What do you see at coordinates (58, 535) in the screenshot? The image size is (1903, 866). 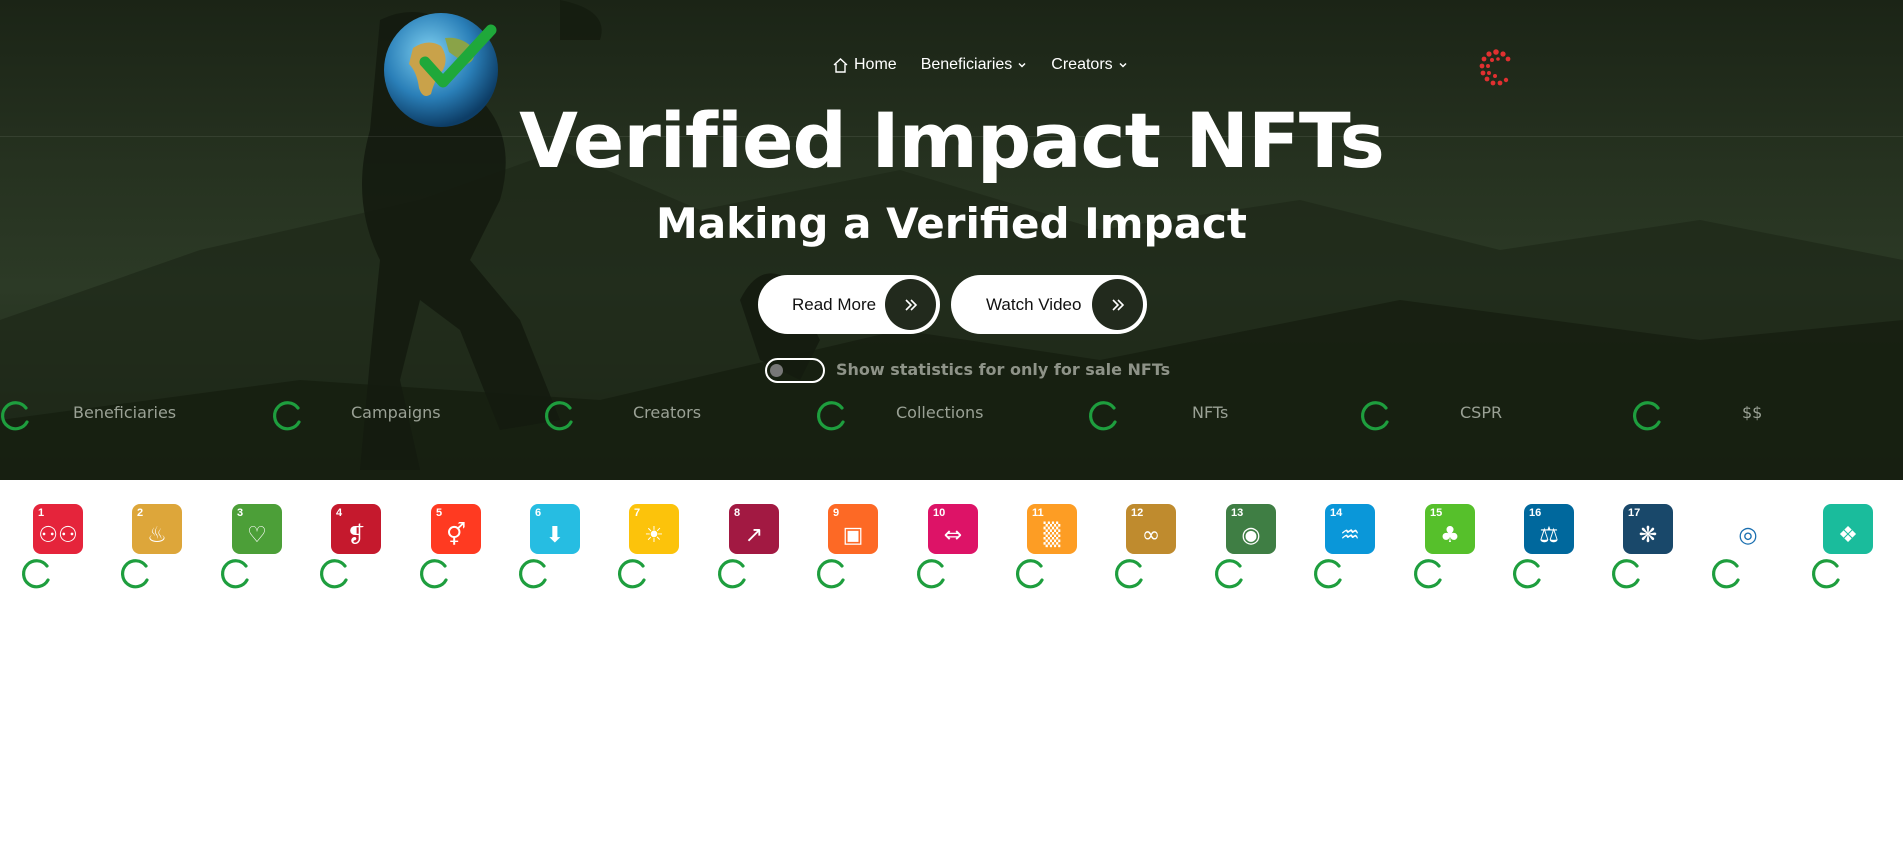 I see `people-icon: ⚇⚇` at bounding box center [58, 535].